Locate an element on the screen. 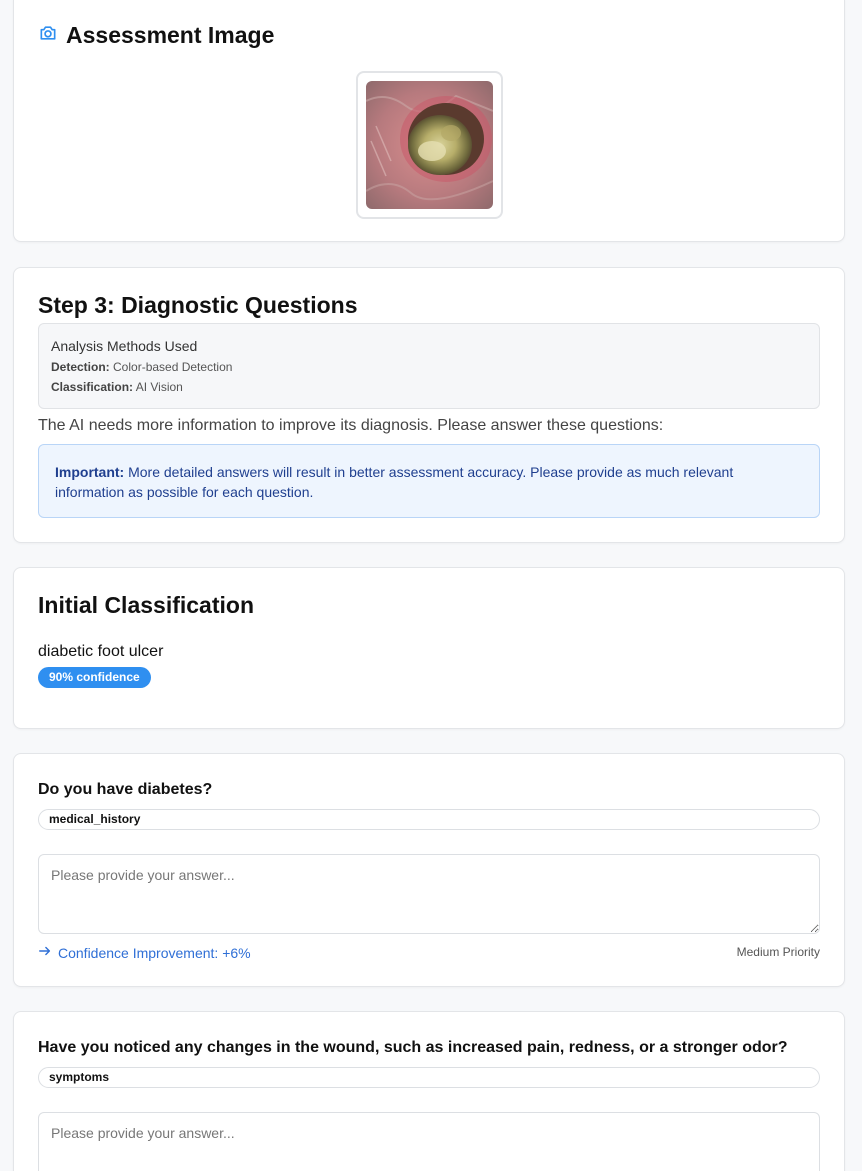 Image resolution: width=862 pixels, height=1171 pixels. important-label: Important: is located at coordinates (90, 472).